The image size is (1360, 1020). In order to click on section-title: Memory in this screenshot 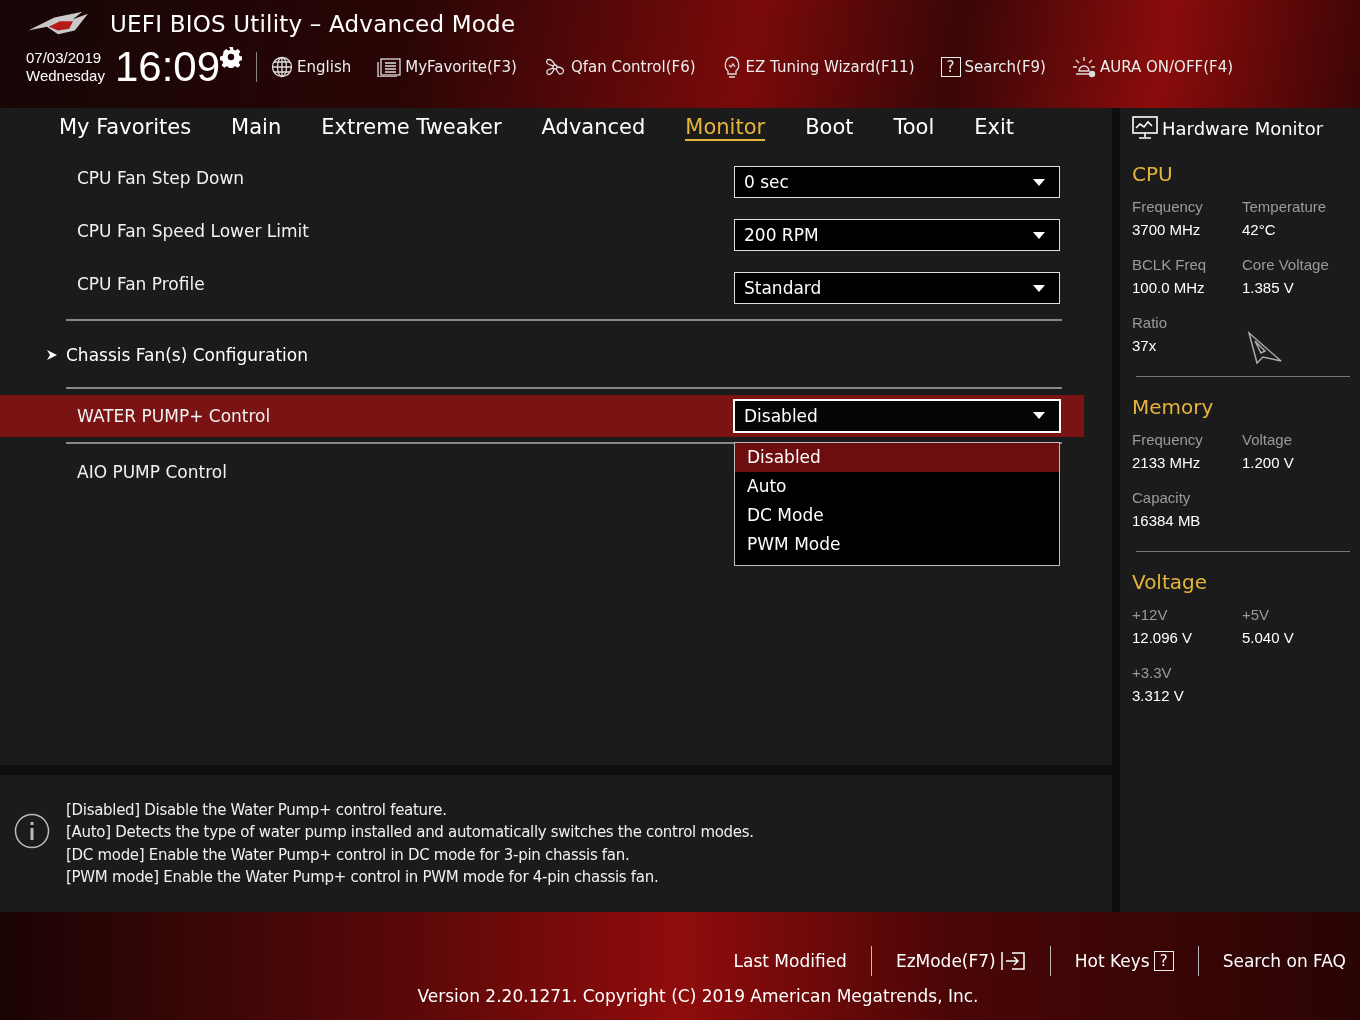, I will do `click(1173, 407)`.